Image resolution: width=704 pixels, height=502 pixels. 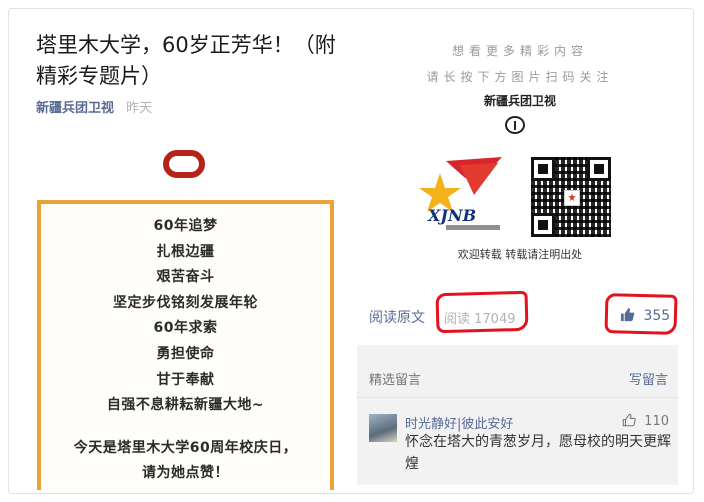 I want to click on qr-code, so click(x=571, y=197).